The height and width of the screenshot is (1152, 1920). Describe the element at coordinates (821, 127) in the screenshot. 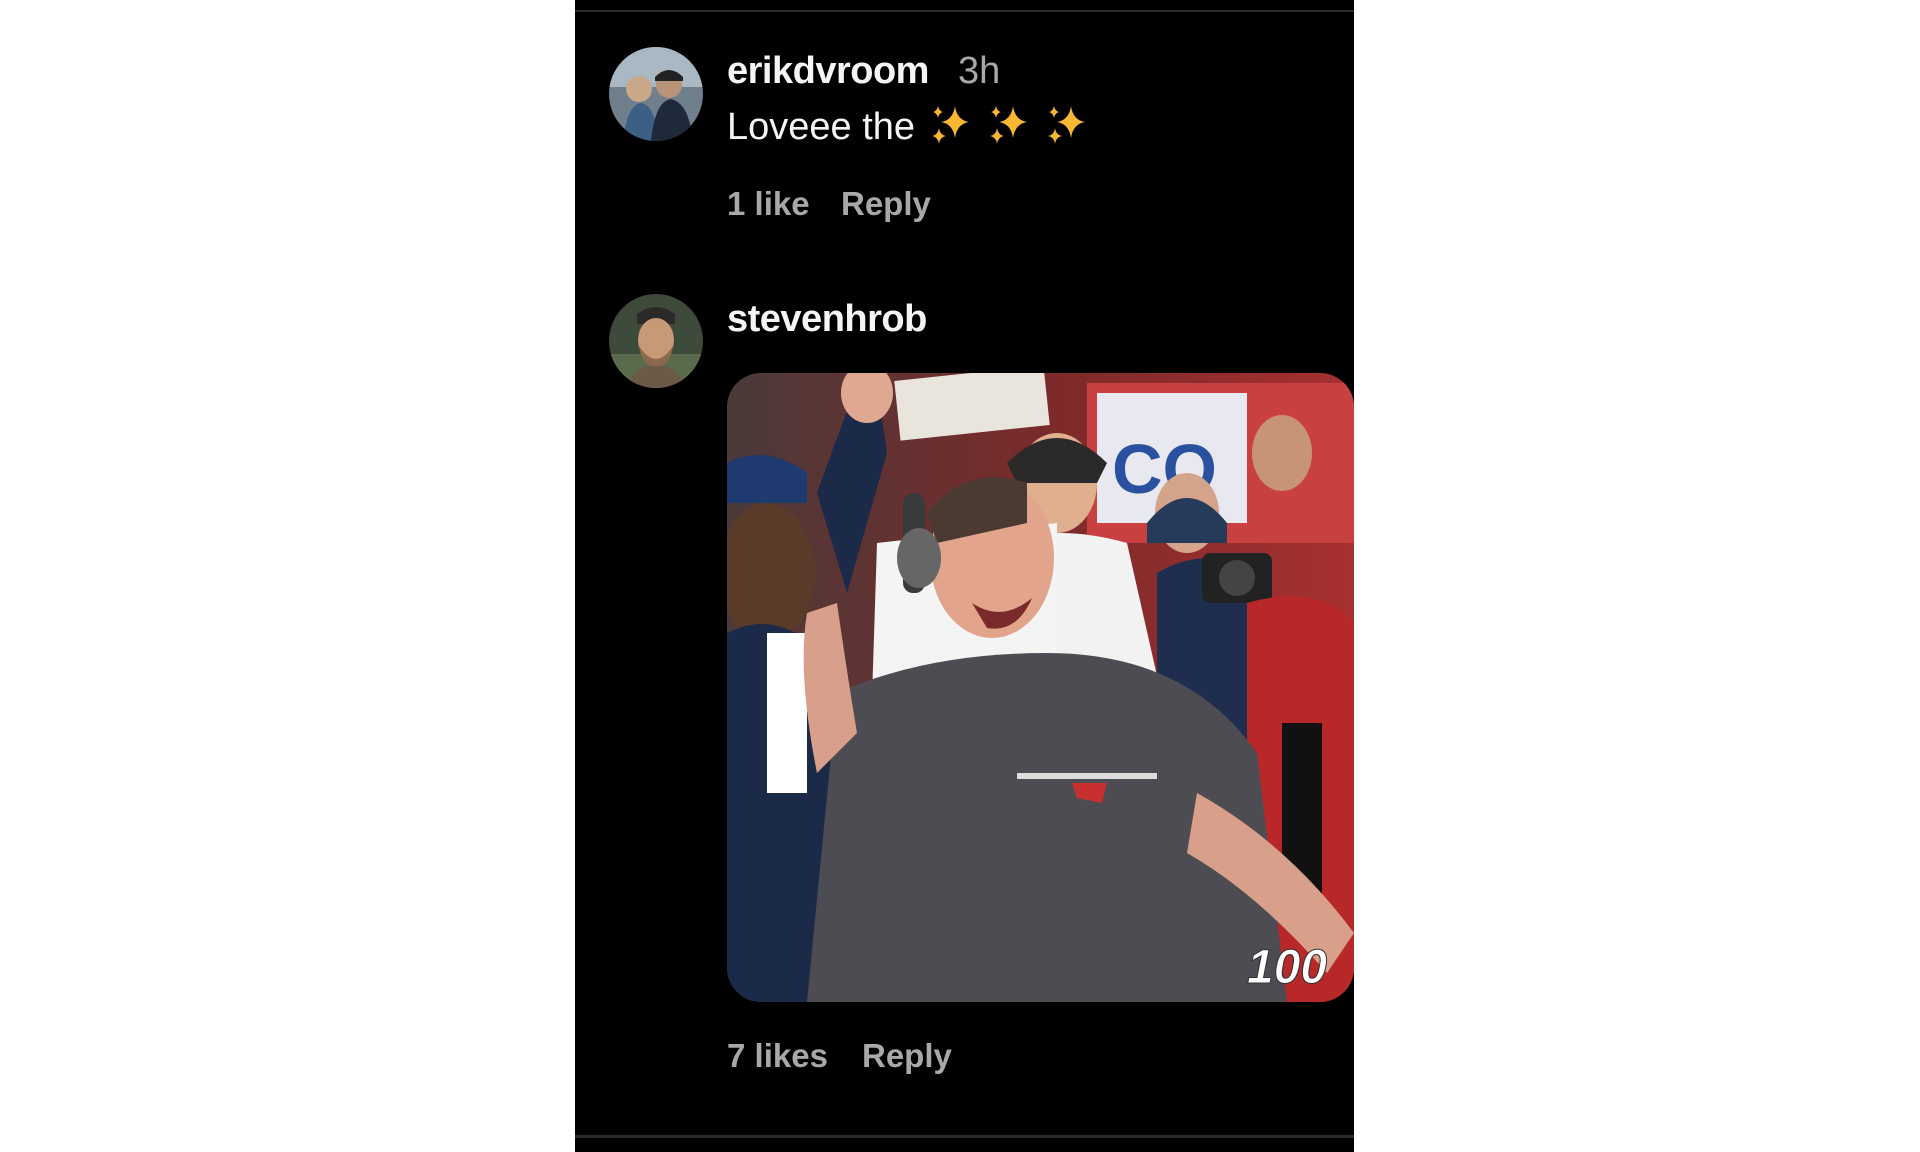

I see `comment-body: Loveee the` at that location.